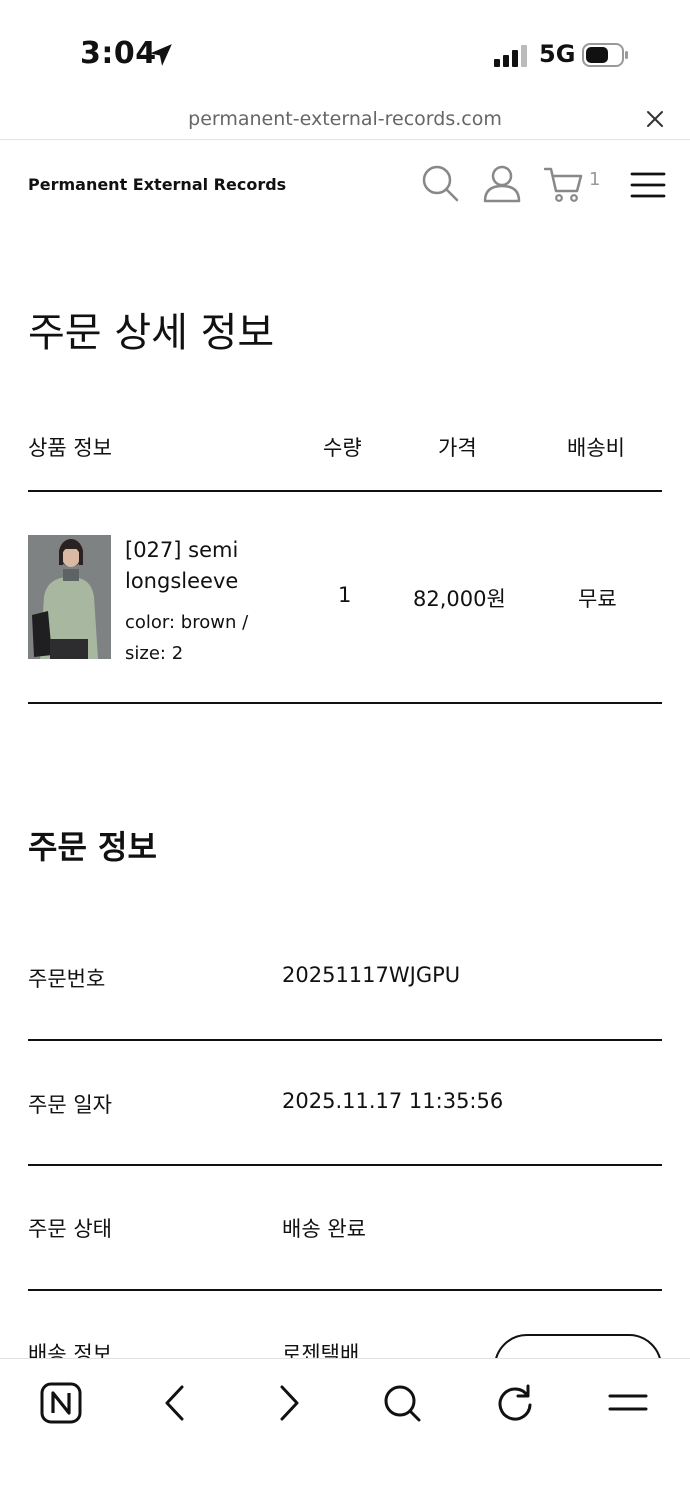 This screenshot has height=1500, width=690. Describe the element at coordinates (648, 183) in the screenshot. I see `hamburger-menu-icon` at that location.